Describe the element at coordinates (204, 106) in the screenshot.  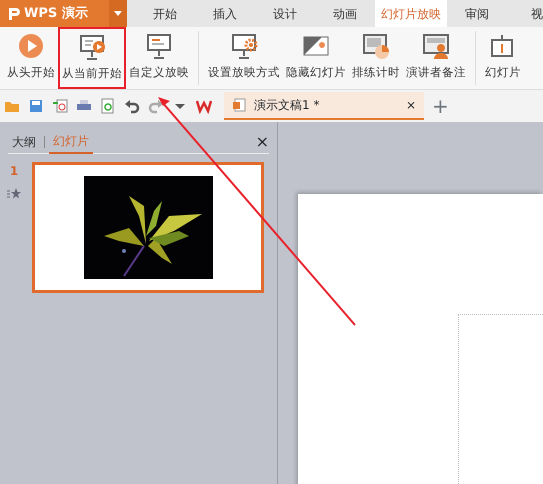
I see `wps-logo-icon` at that location.